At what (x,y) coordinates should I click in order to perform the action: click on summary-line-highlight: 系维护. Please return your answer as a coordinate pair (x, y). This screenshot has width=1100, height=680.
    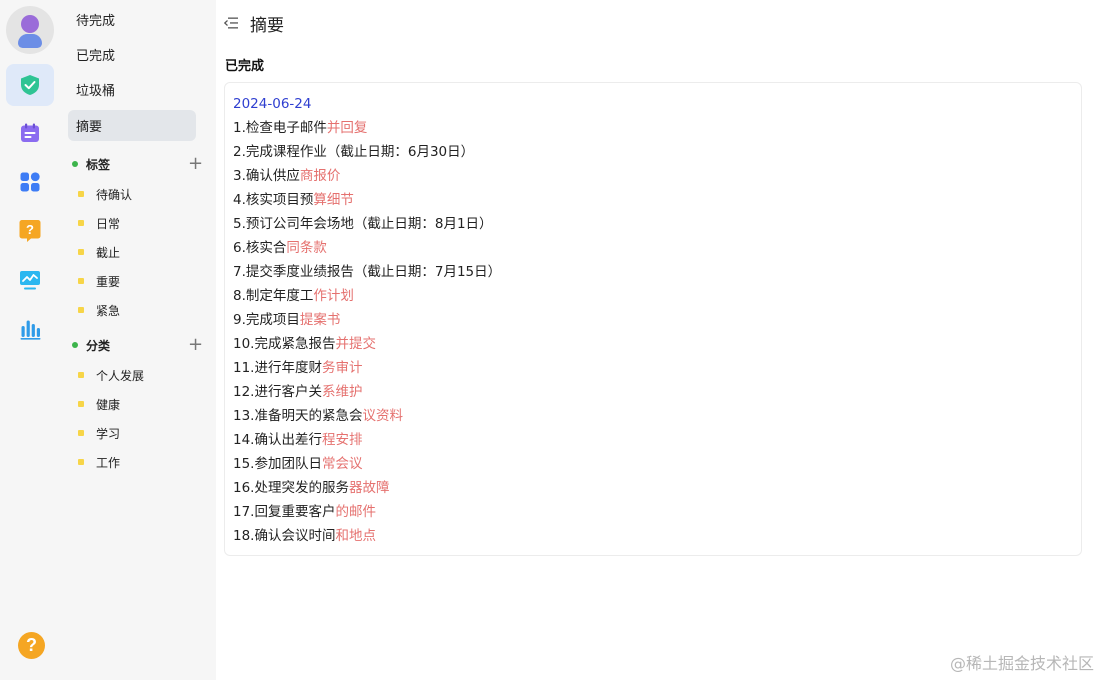
    Looking at the image, I should click on (342, 392).